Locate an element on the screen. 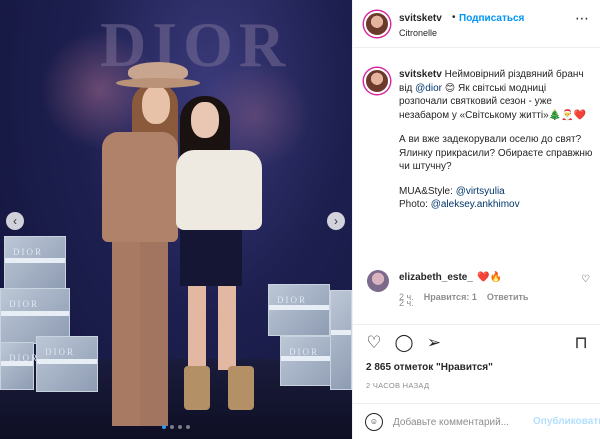  commenter-username: elizabeth_este_ is located at coordinates (436, 277).